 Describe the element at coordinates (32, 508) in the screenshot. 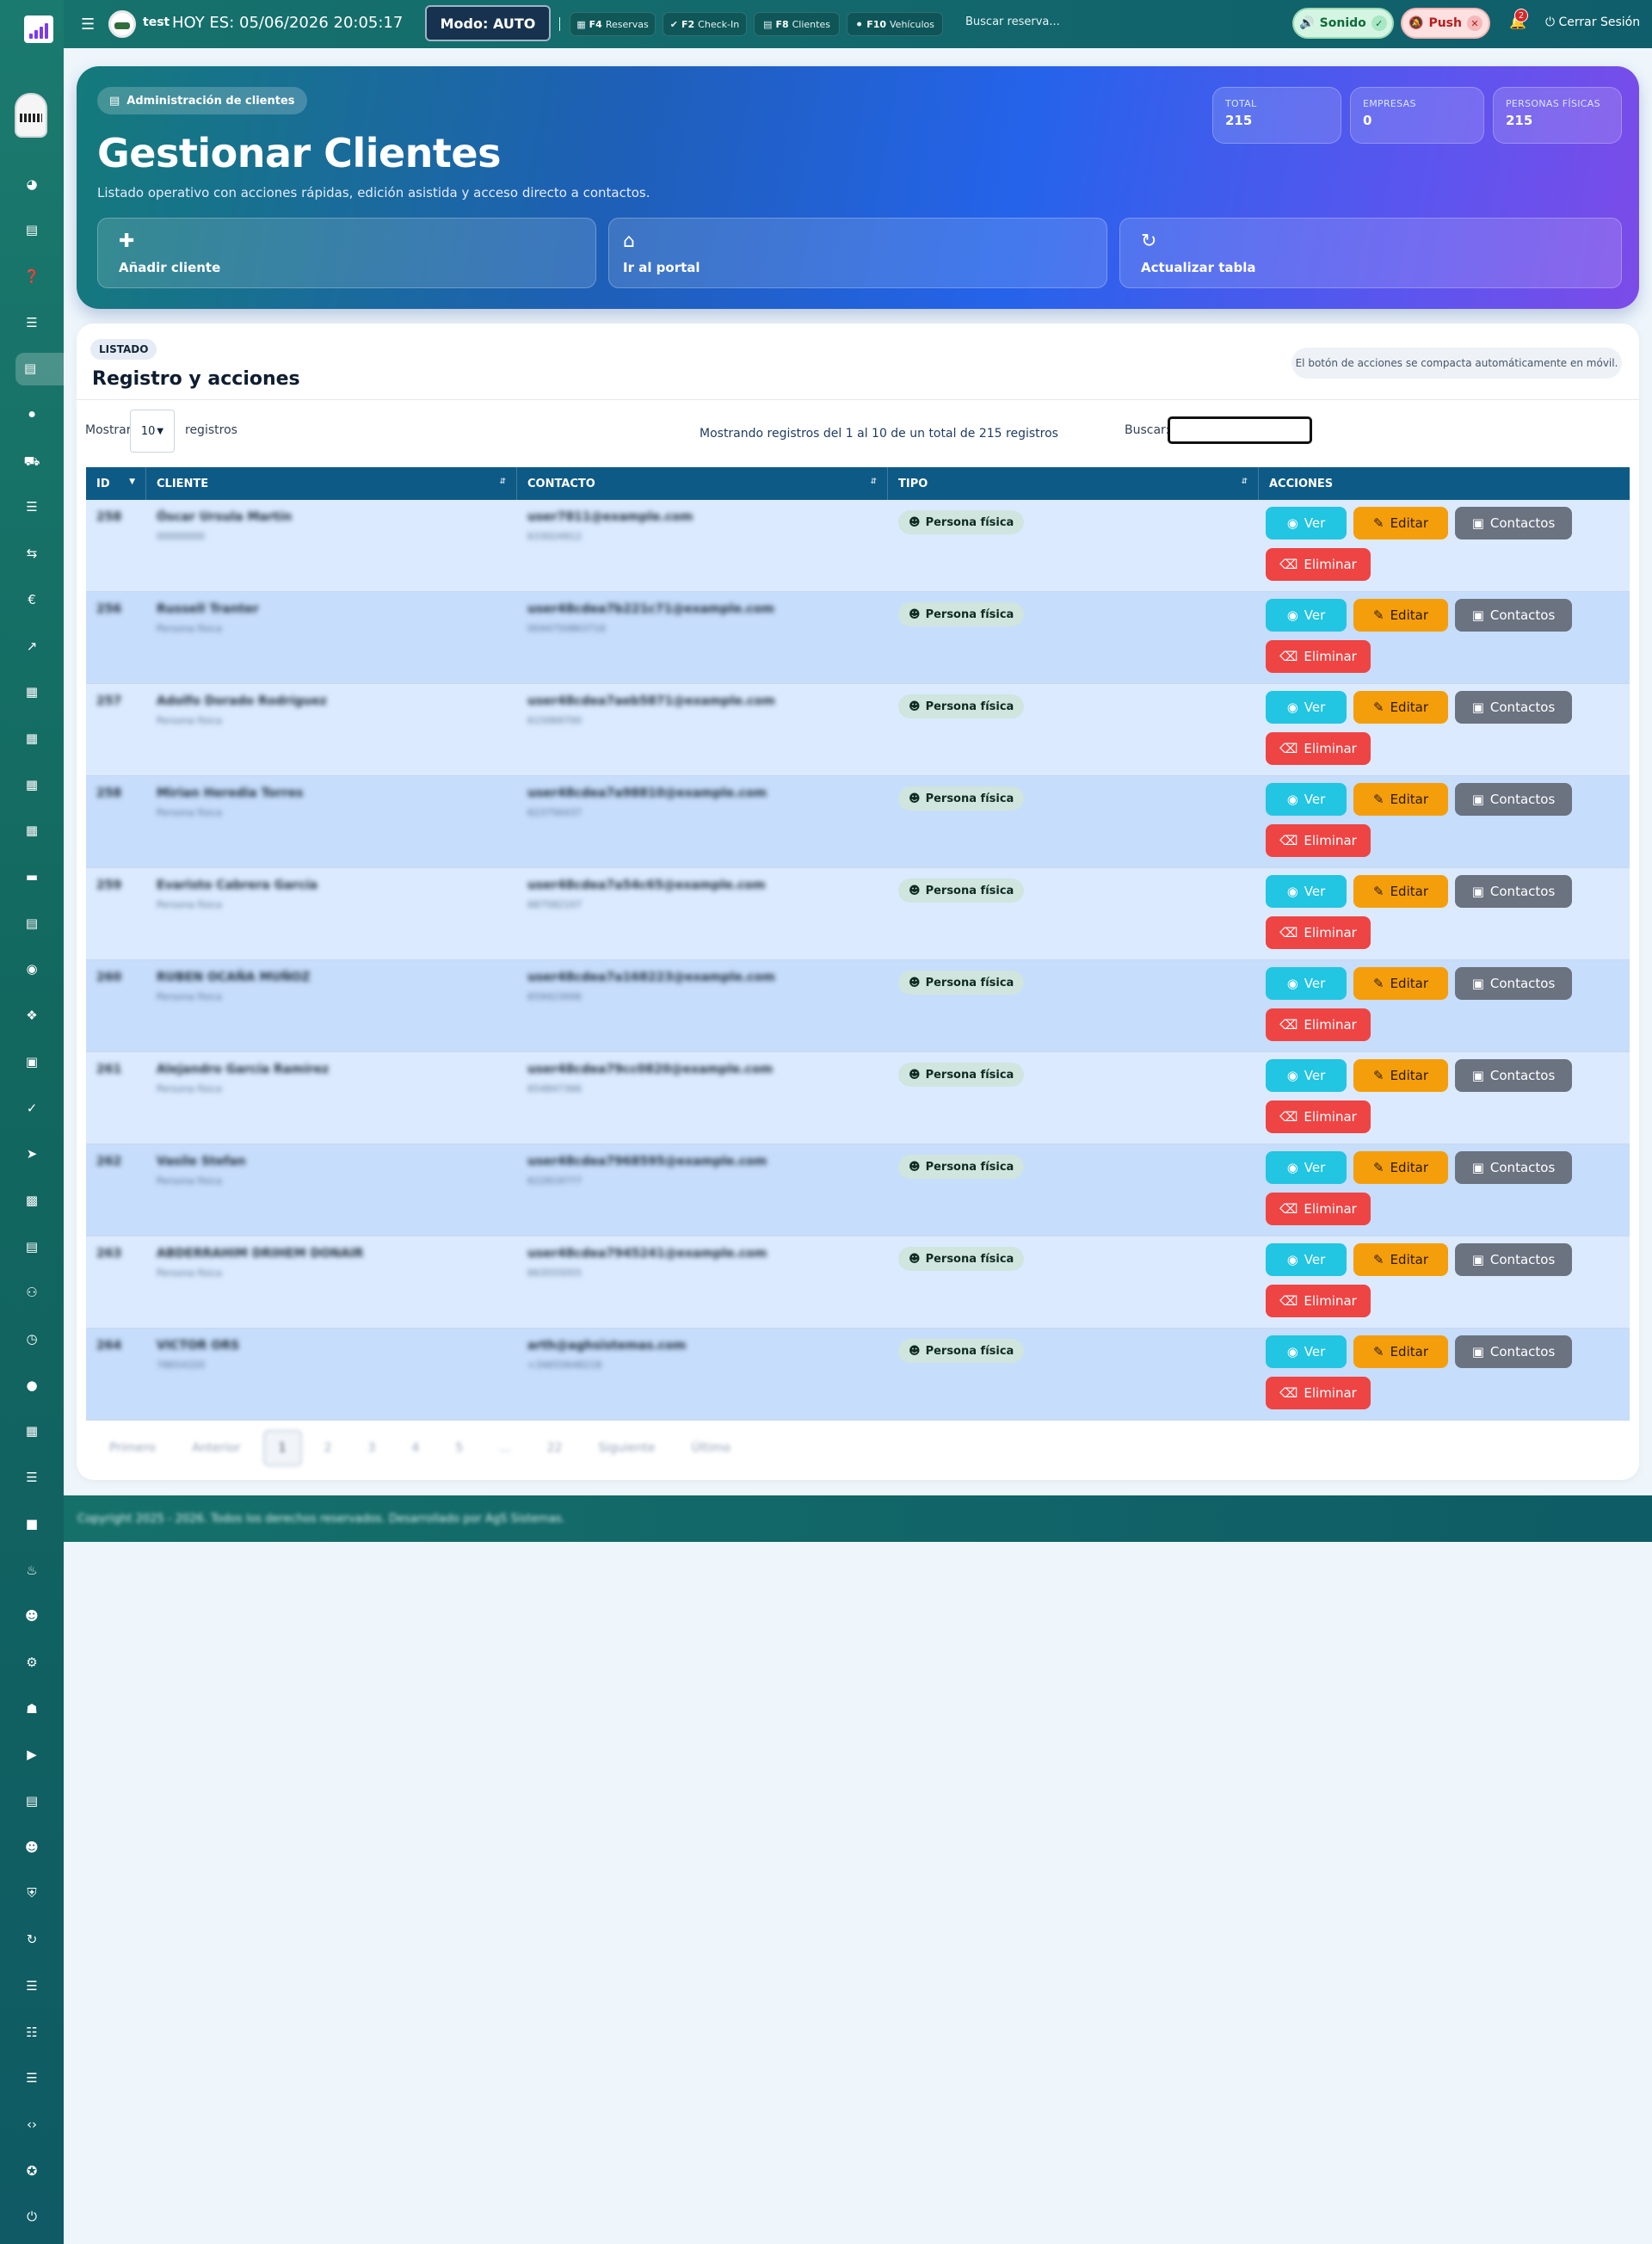

I see `layers-icon: ☰` at that location.